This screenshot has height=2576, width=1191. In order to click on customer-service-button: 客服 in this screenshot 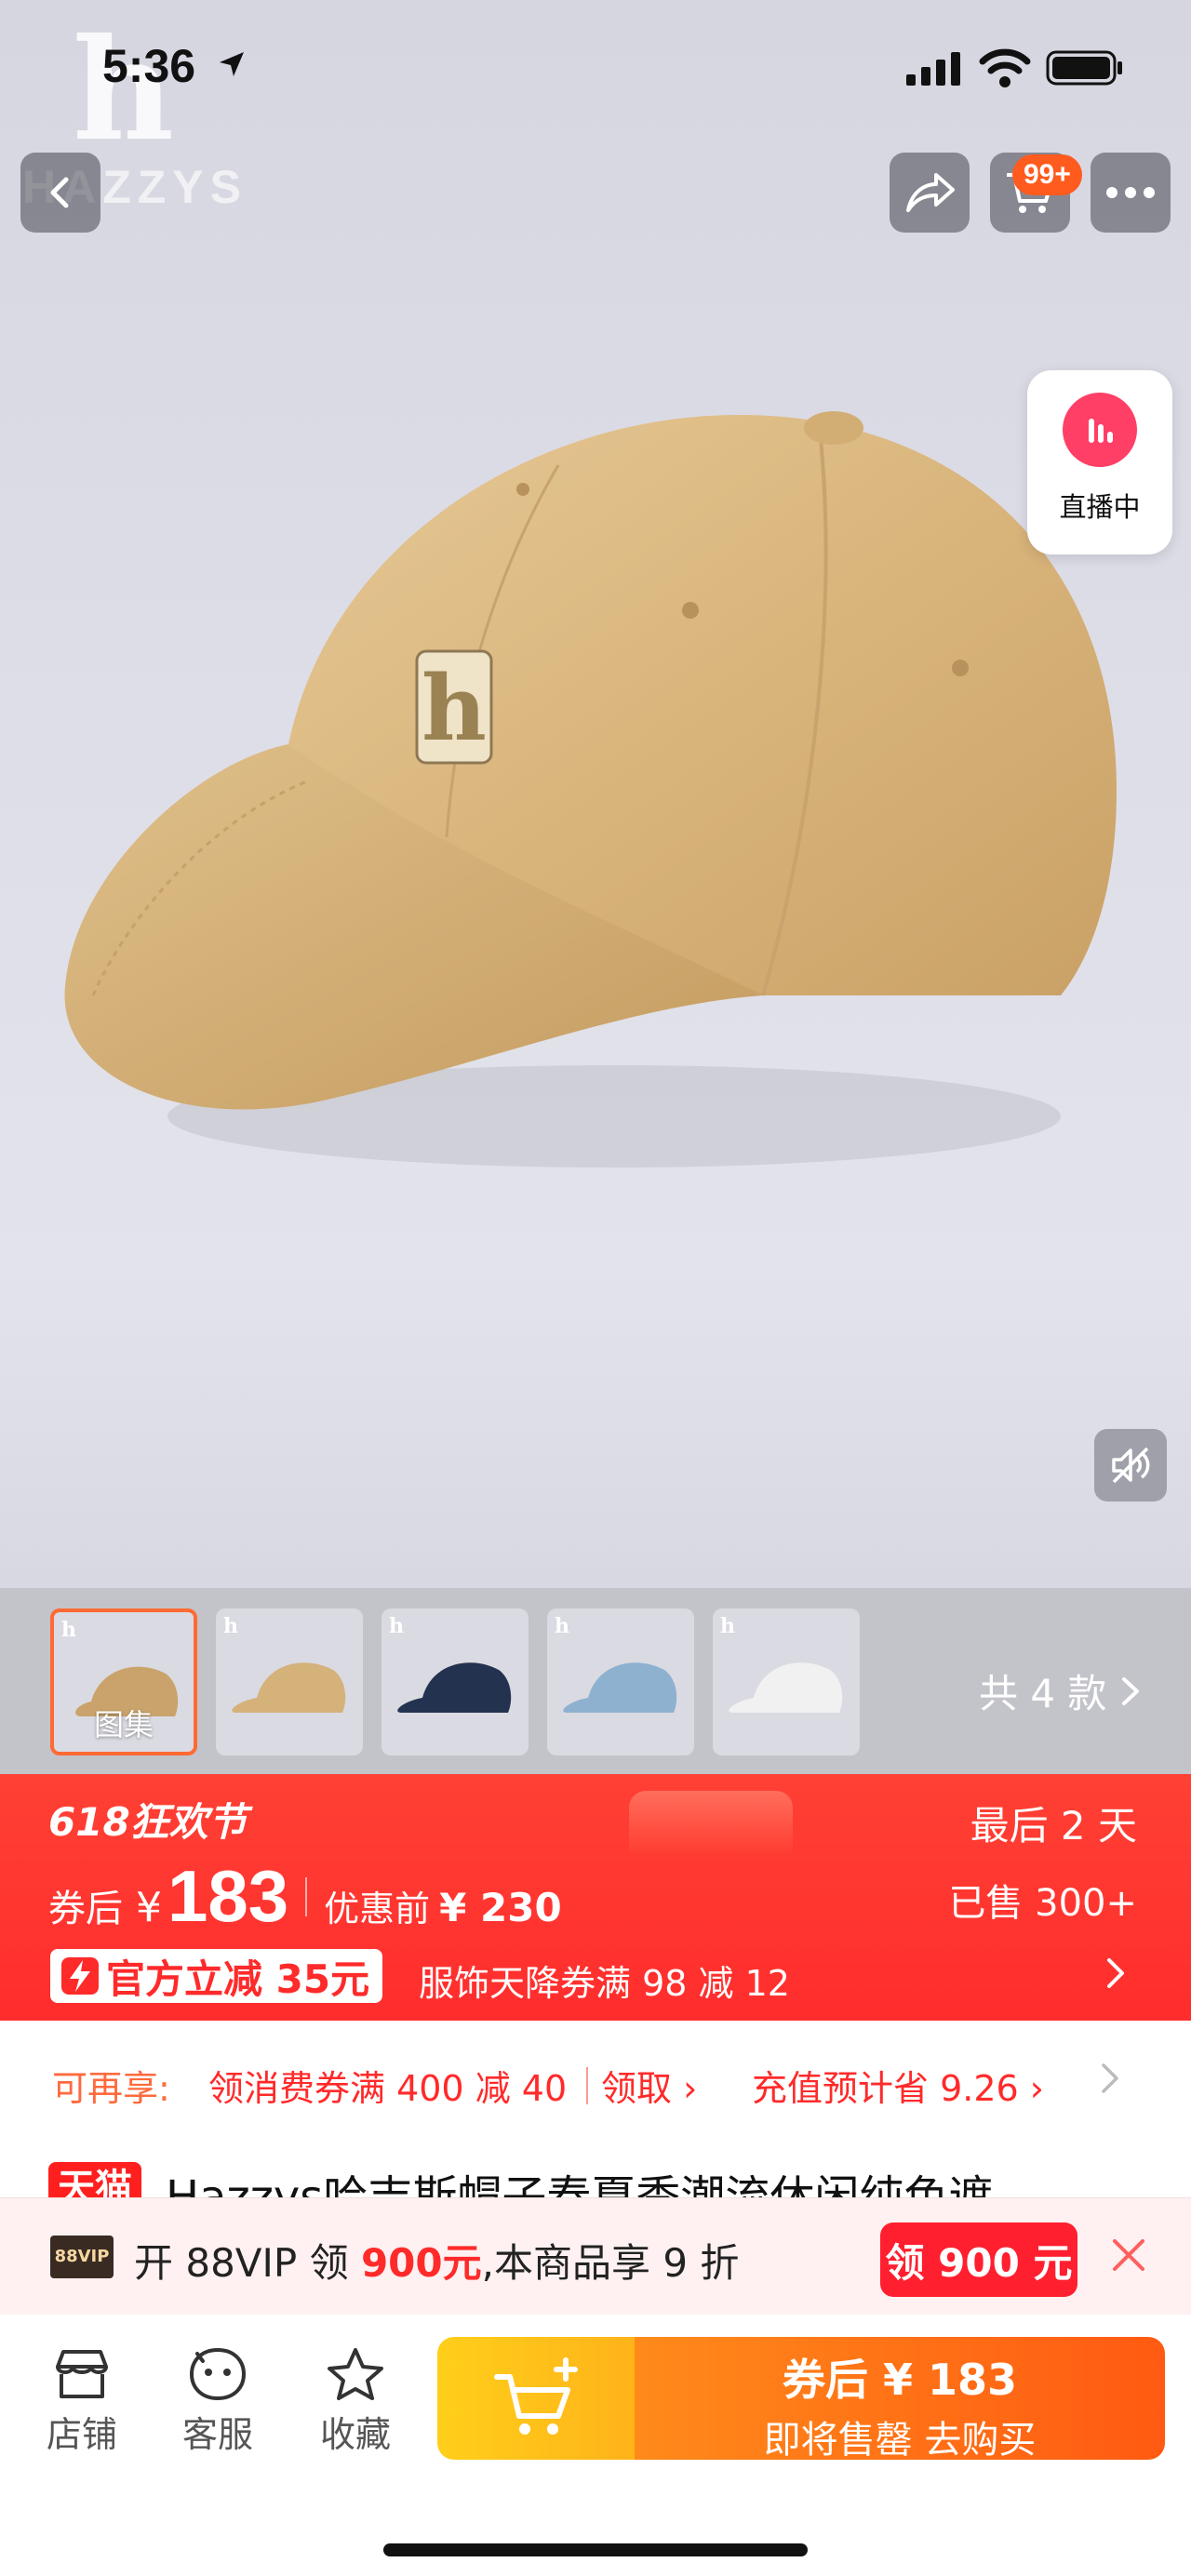, I will do `click(218, 2401)`.